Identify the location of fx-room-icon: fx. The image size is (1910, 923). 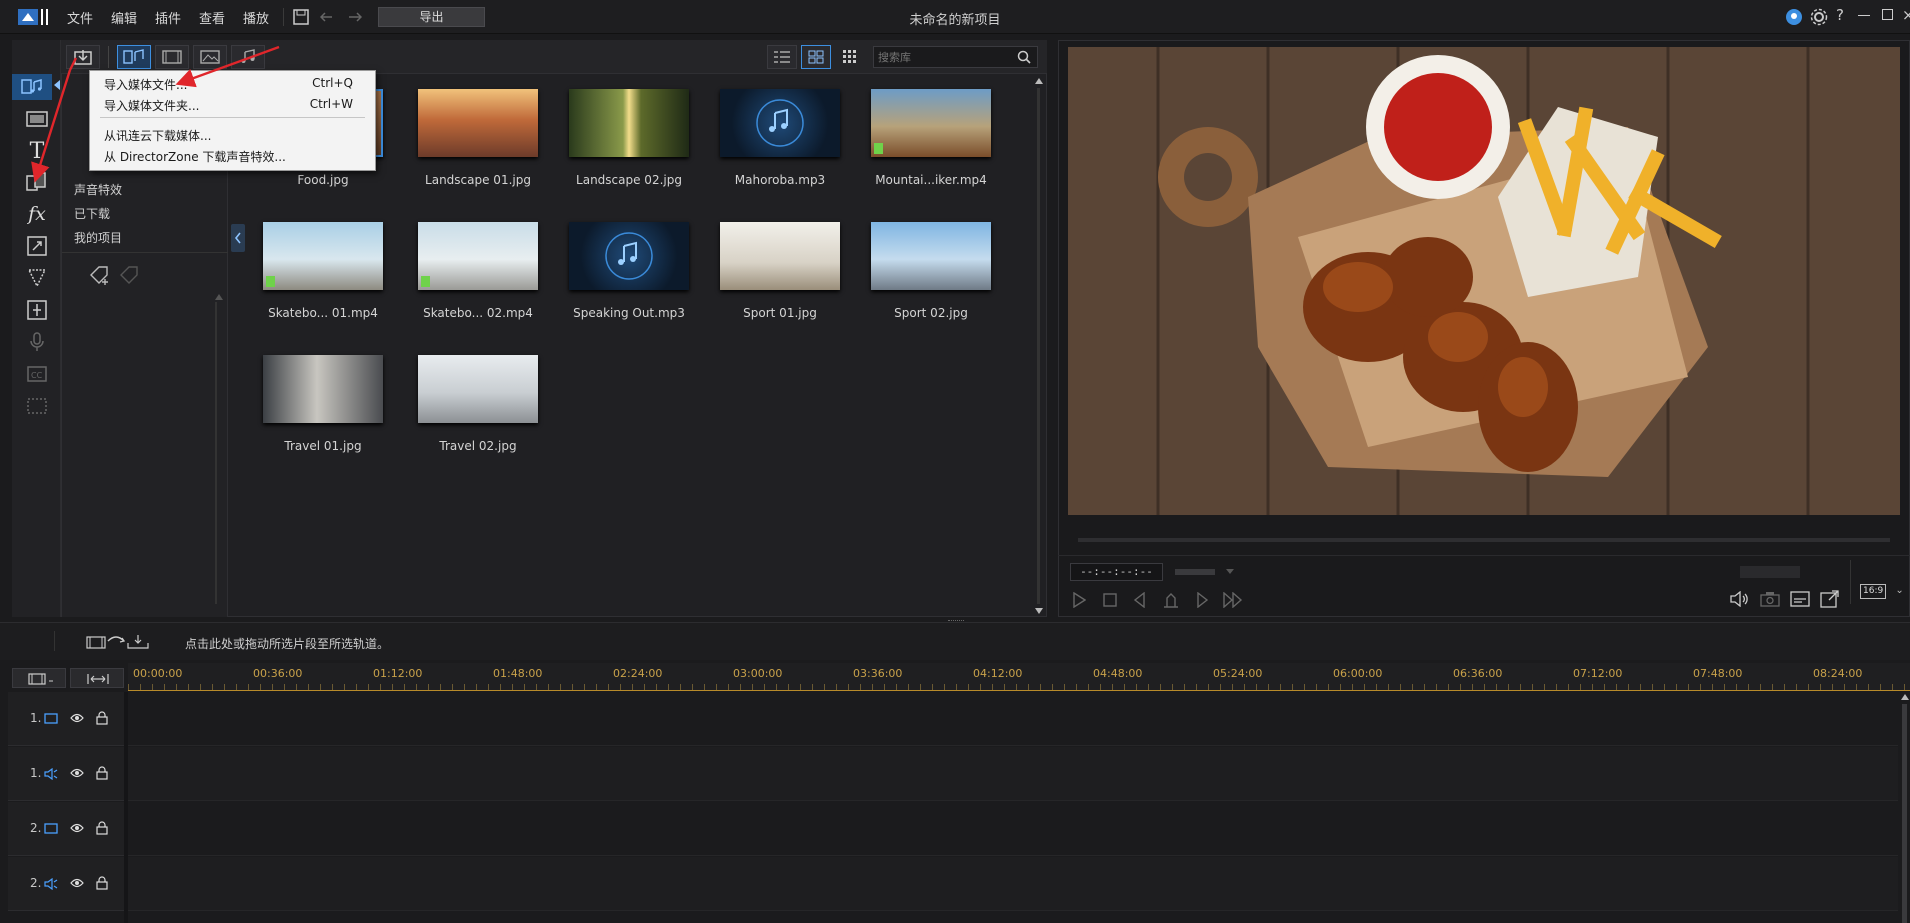
(37, 214).